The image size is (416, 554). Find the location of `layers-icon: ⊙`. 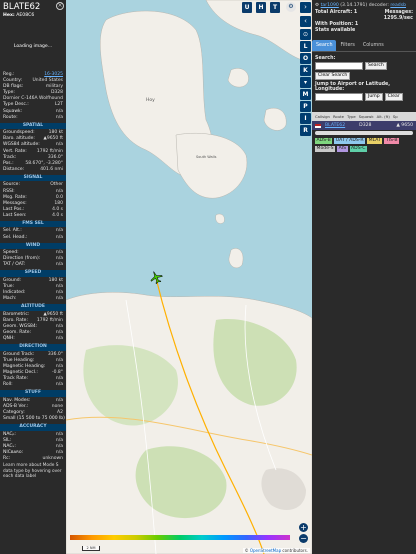

layers-icon: ⊙ is located at coordinates (305, 34).